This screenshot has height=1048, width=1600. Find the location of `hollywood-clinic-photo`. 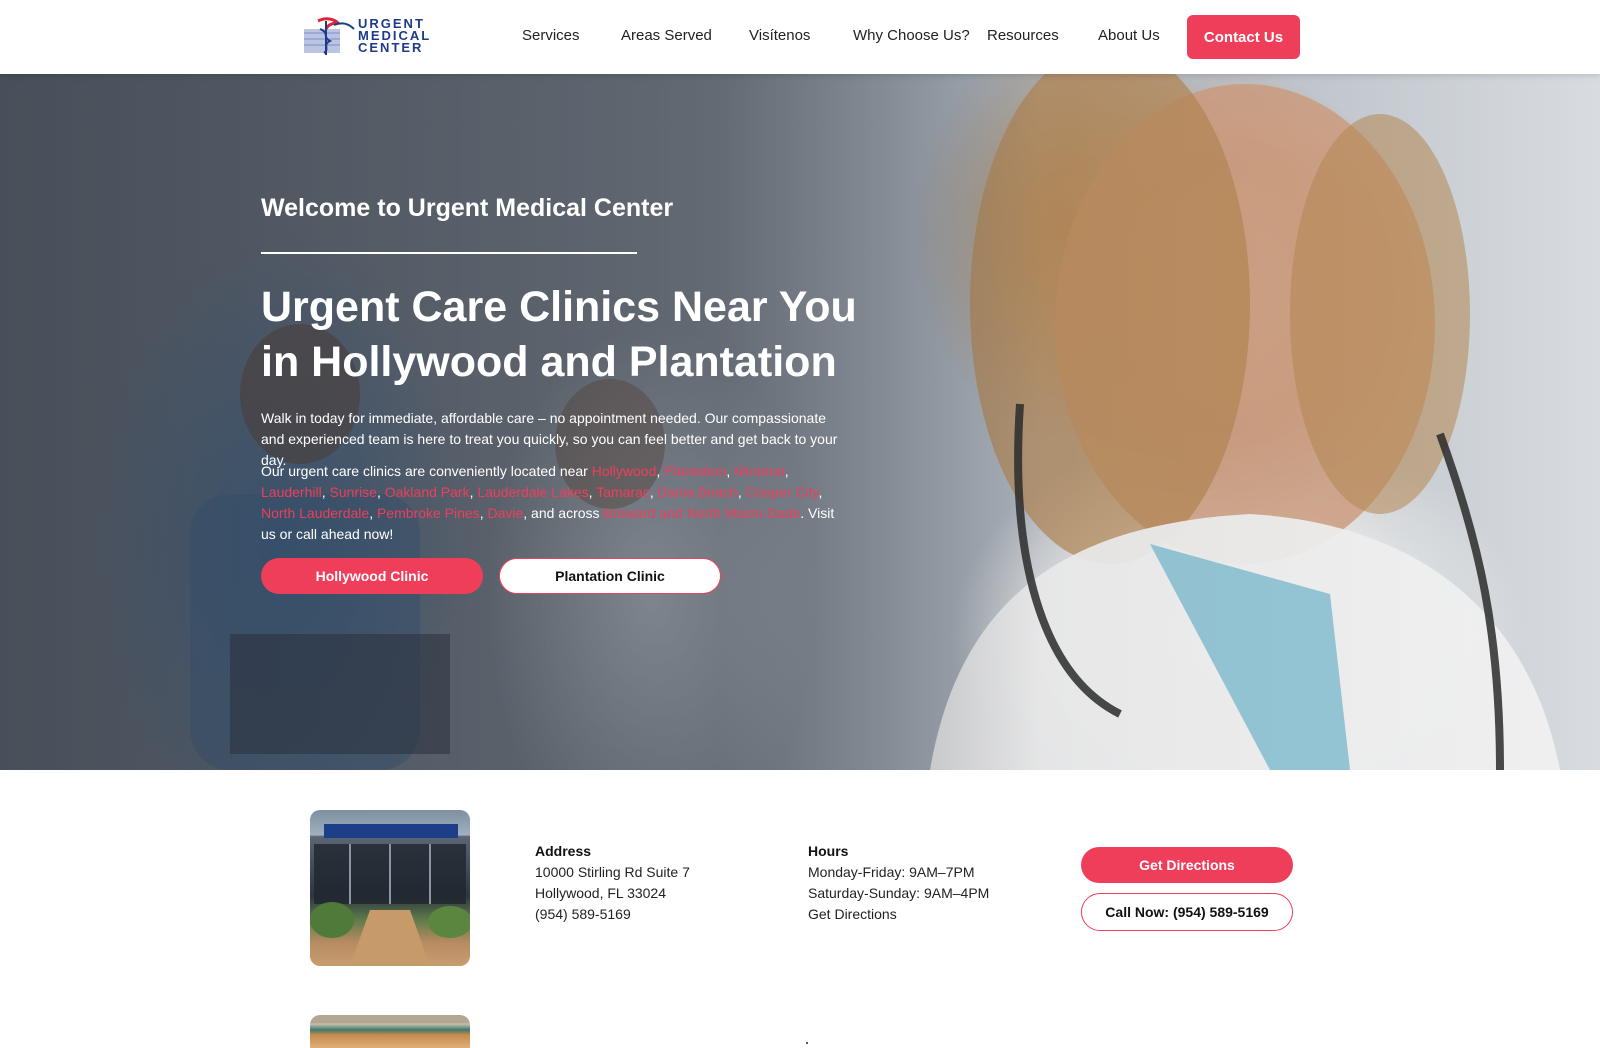

hollywood-clinic-photo is located at coordinates (390, 888).